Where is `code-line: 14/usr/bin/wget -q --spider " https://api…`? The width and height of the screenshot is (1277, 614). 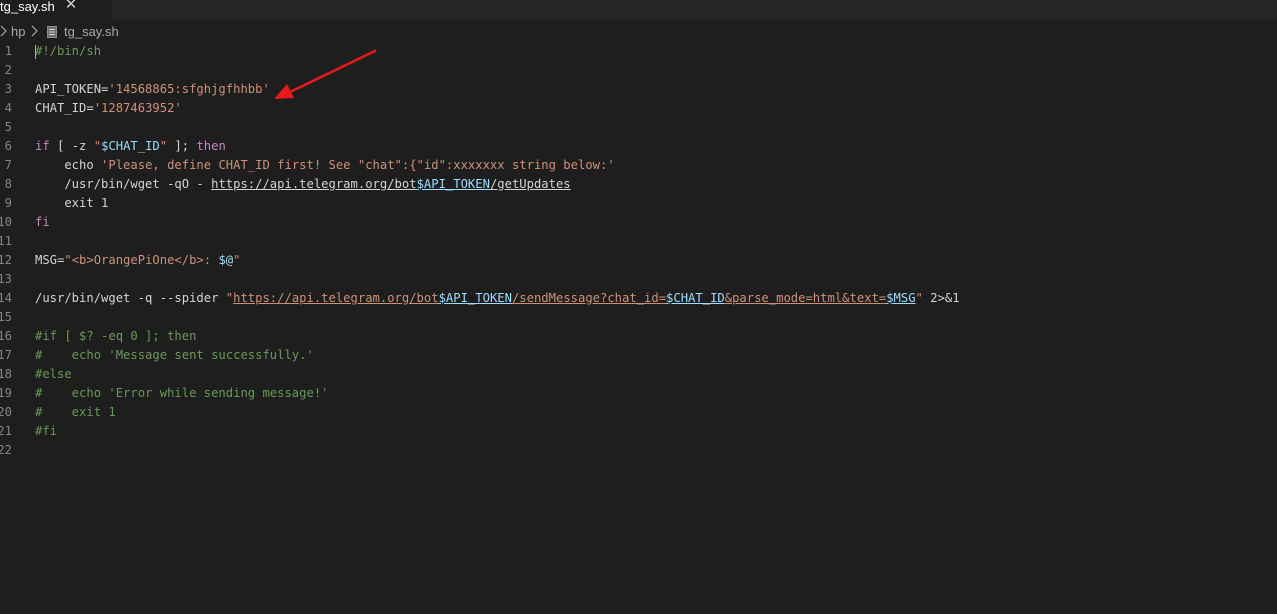
code-line: 14/usr/bin/wget -q --spider " https://api… is located at coordinates (638, 298).